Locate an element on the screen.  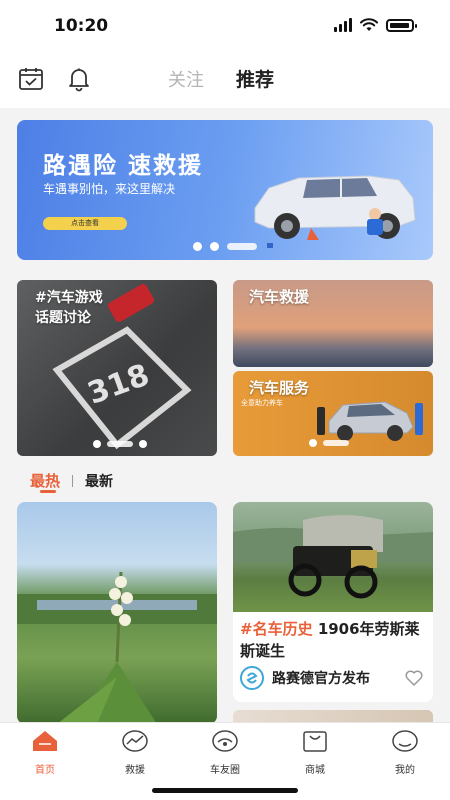
banner-subtitle: 车遇事别怕，来这里解决 is located at coordinates (109, 189).